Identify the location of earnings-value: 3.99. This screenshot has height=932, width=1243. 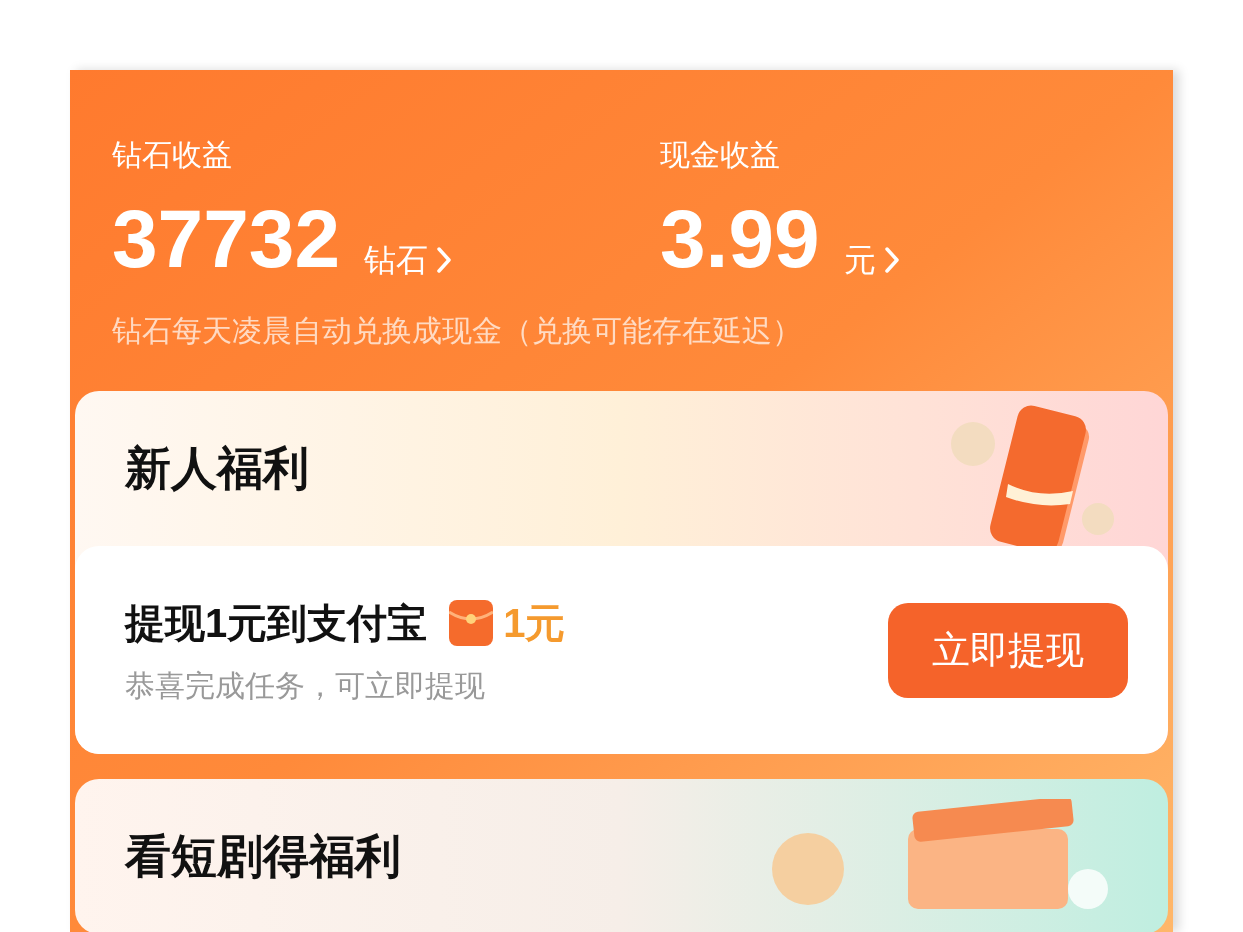
(740, 239).